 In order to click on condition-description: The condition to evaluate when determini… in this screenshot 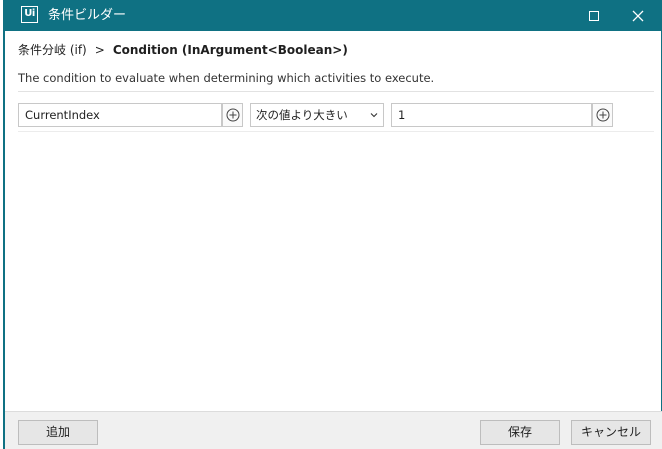, I will do `click(226, 78)`.